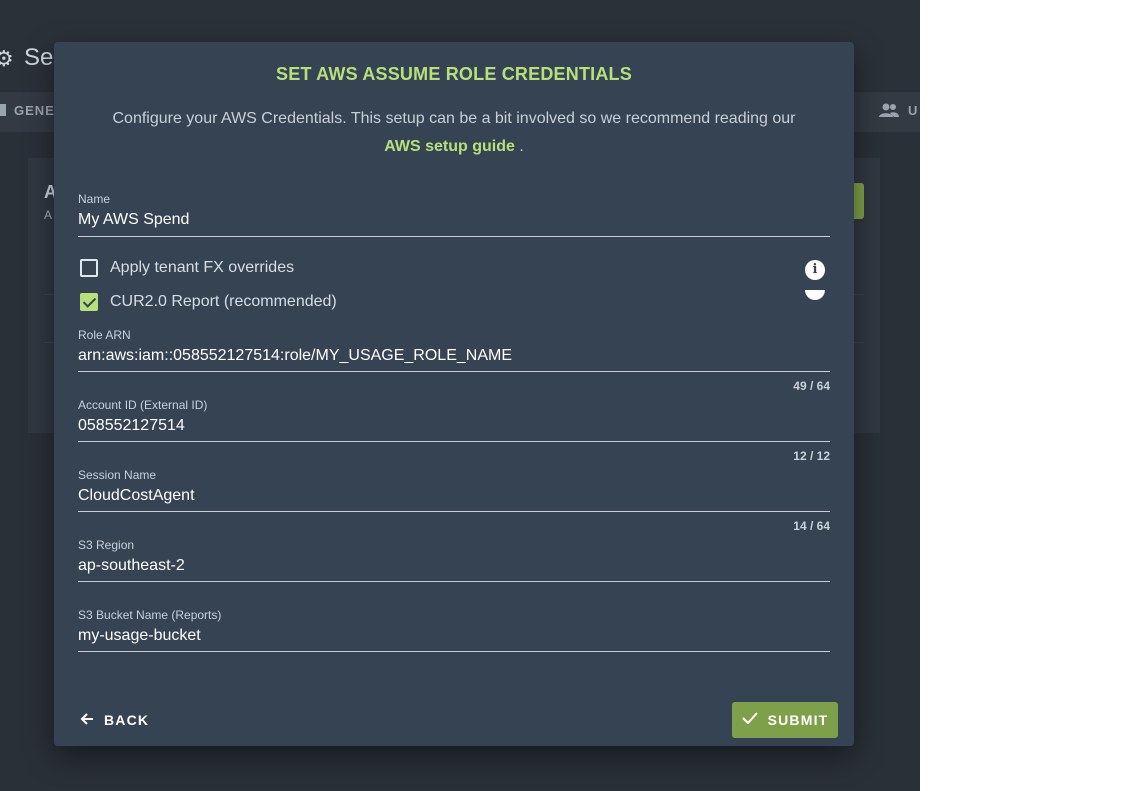  What do you see at coordinates (106, 545) in the screenshot?
I see `s3-region-label: S3 Region` at bounding box center [106, 545].